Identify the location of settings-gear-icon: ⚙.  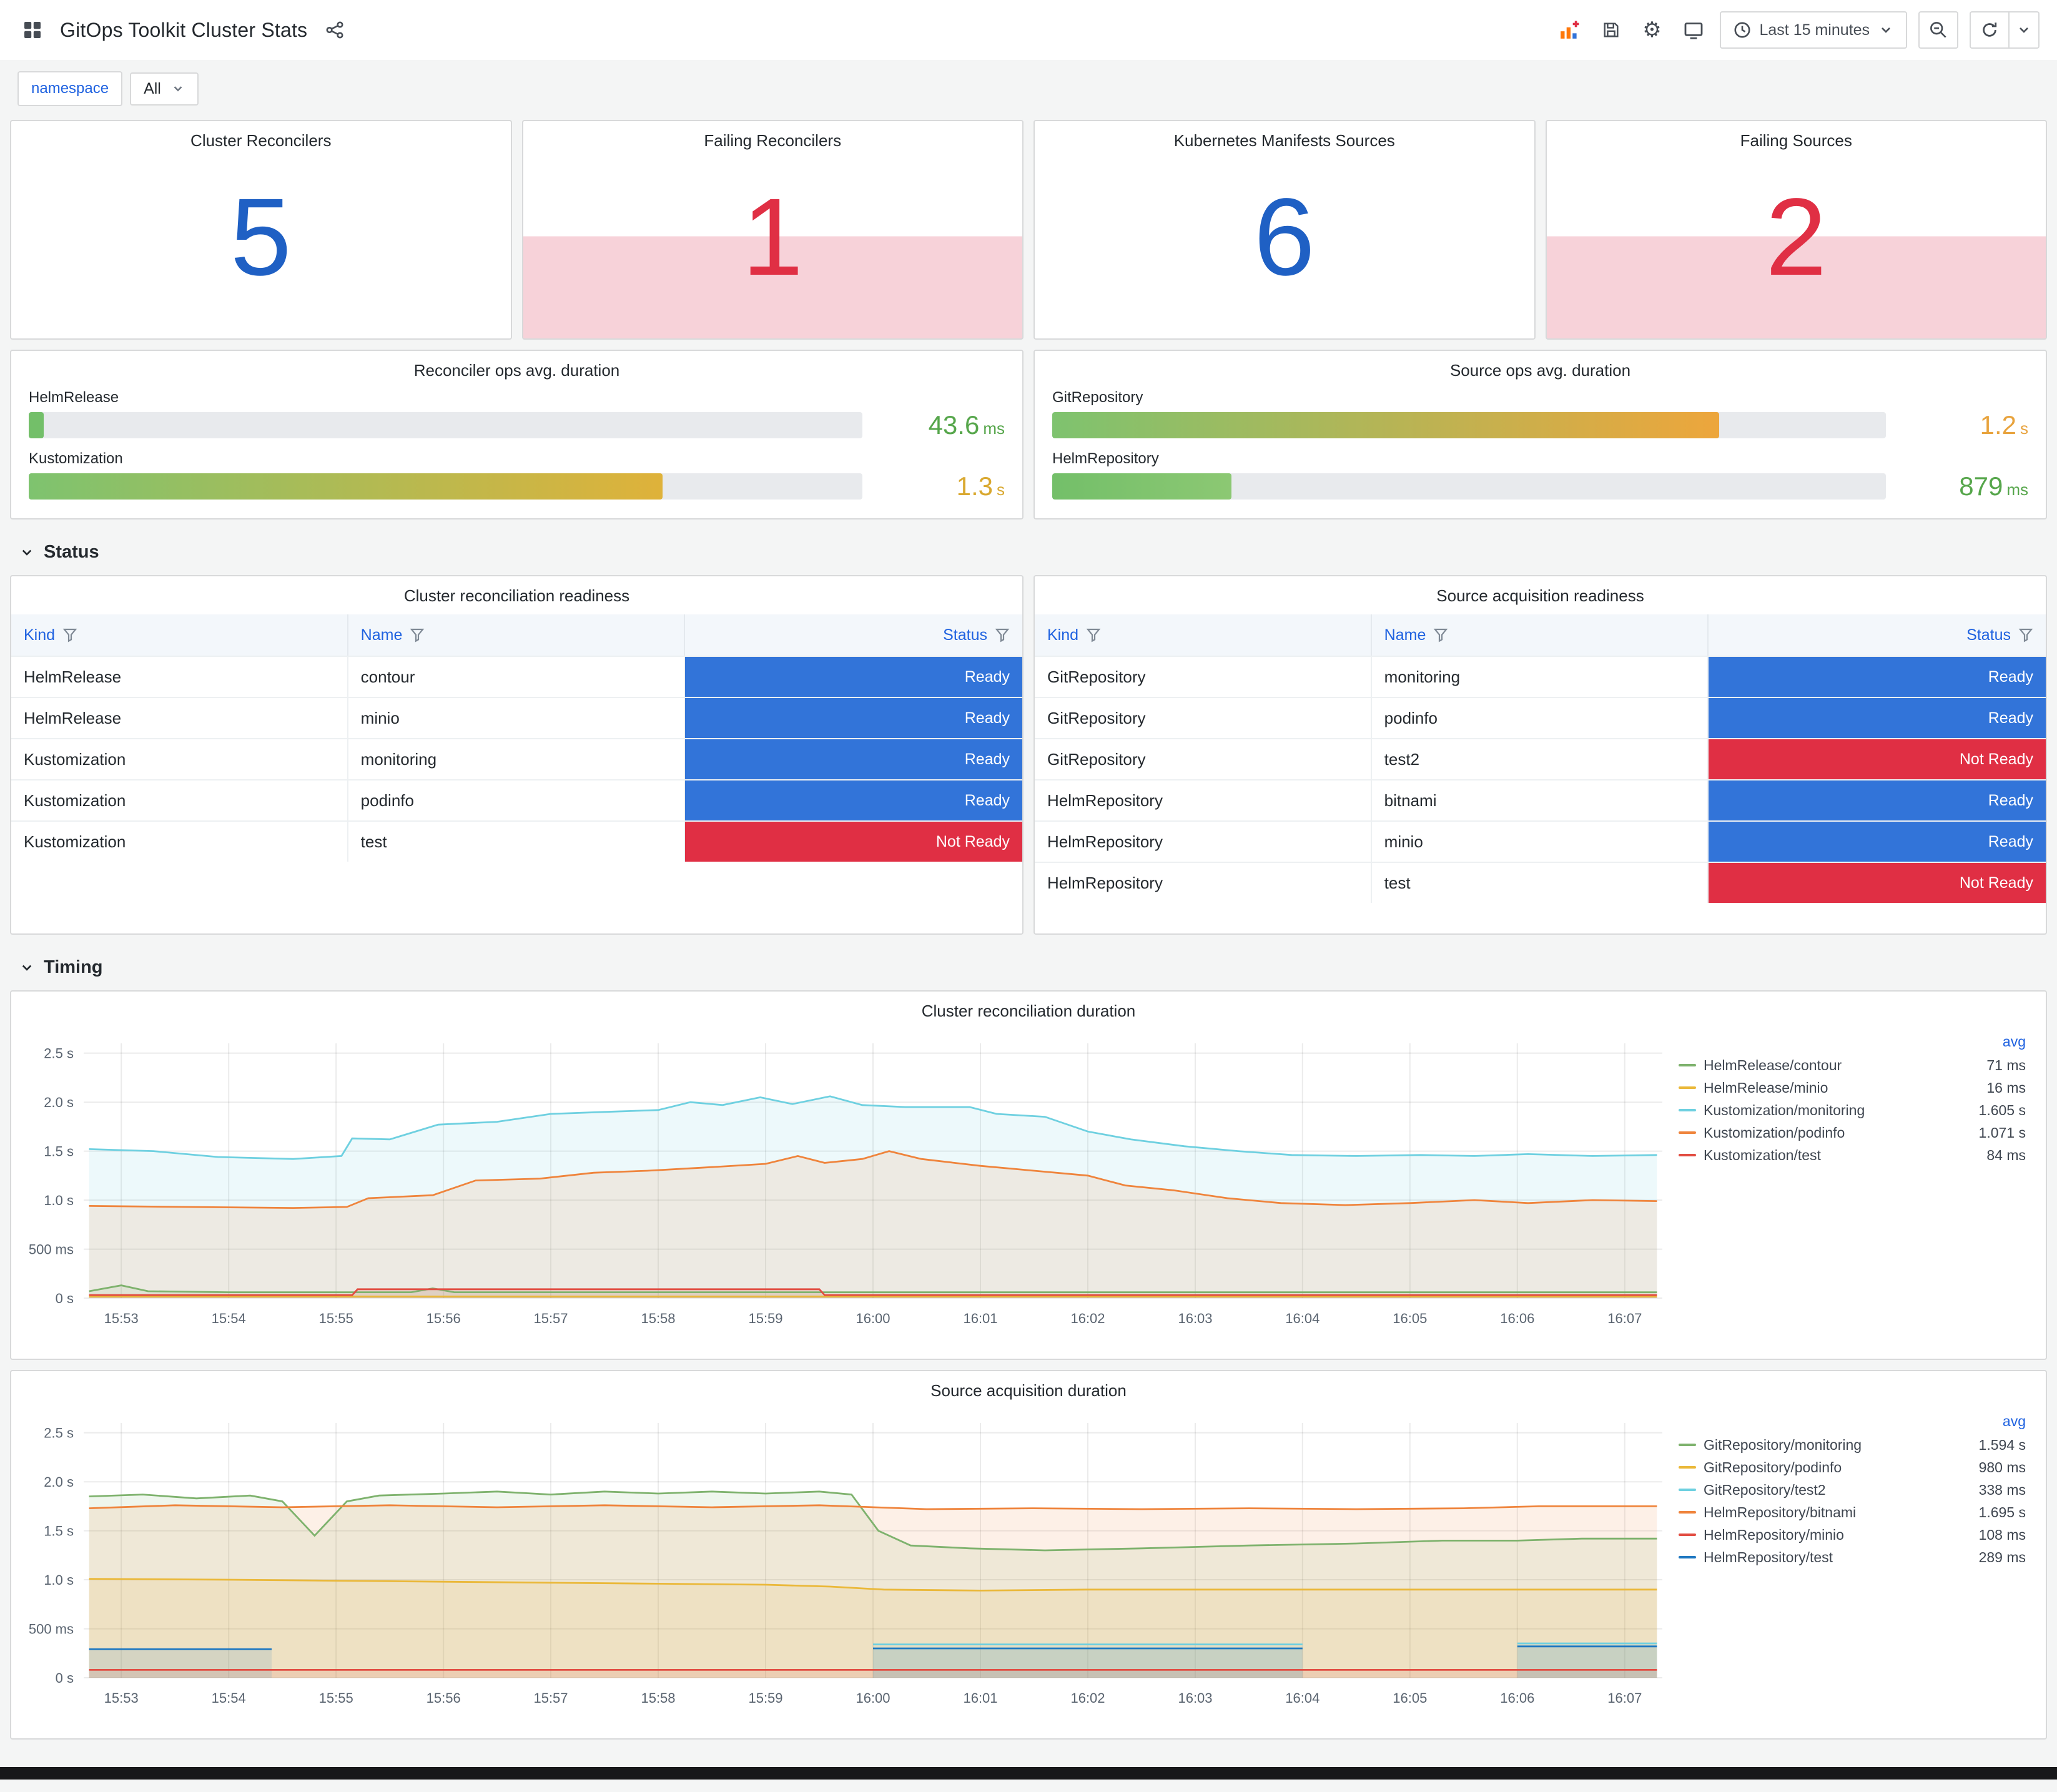
(1652, 30).